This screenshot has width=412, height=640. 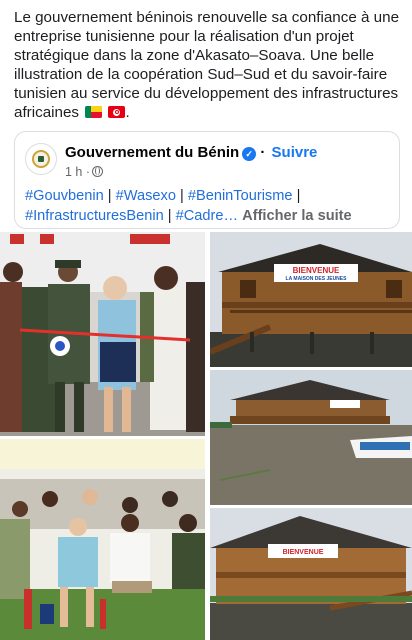 I want to click on hashtag: #Wasexo, so click(x=146, y=196).